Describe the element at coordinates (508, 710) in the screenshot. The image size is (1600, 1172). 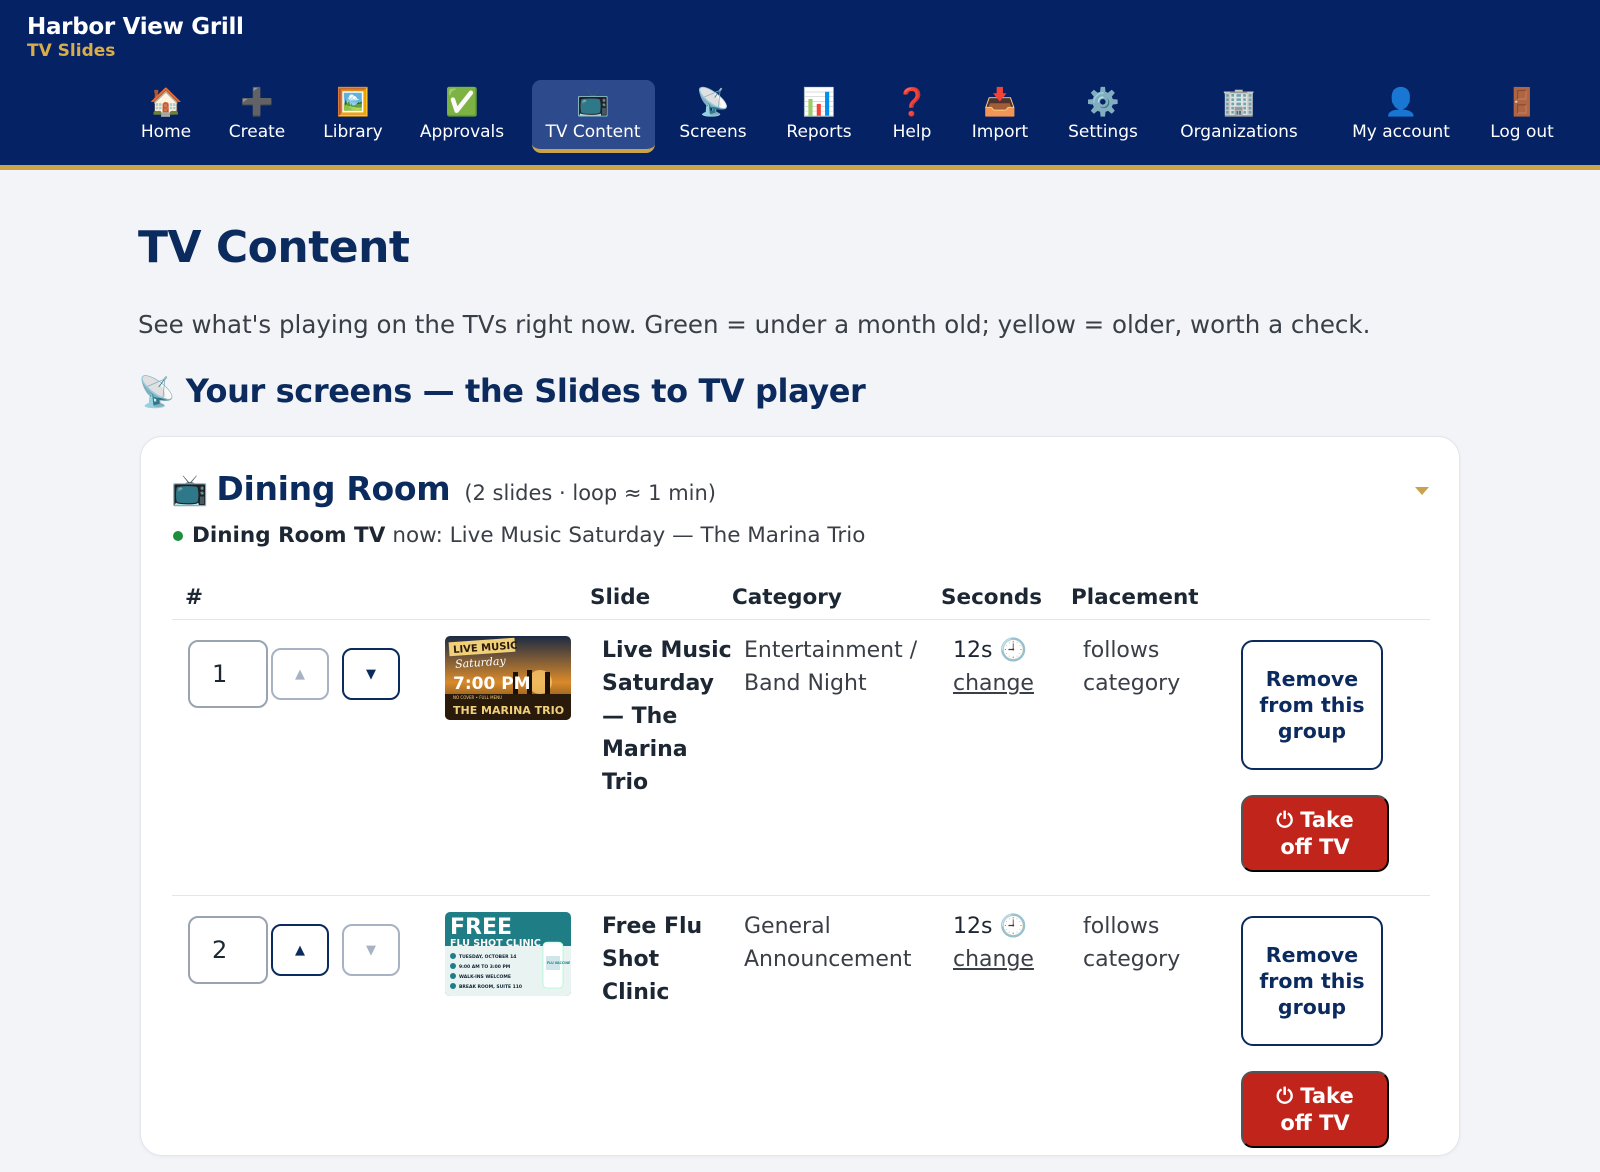
I see `thumb-text: THE MARINA TRIO` at that location.